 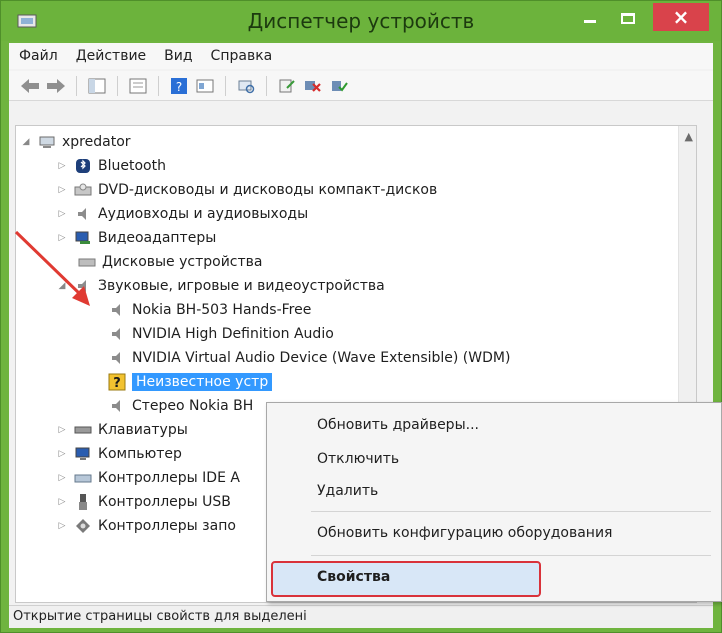 I want to click on tree-node-nokia-handsfree: Nokia BH-503 Hands-Free, so click(x=209, y=310).